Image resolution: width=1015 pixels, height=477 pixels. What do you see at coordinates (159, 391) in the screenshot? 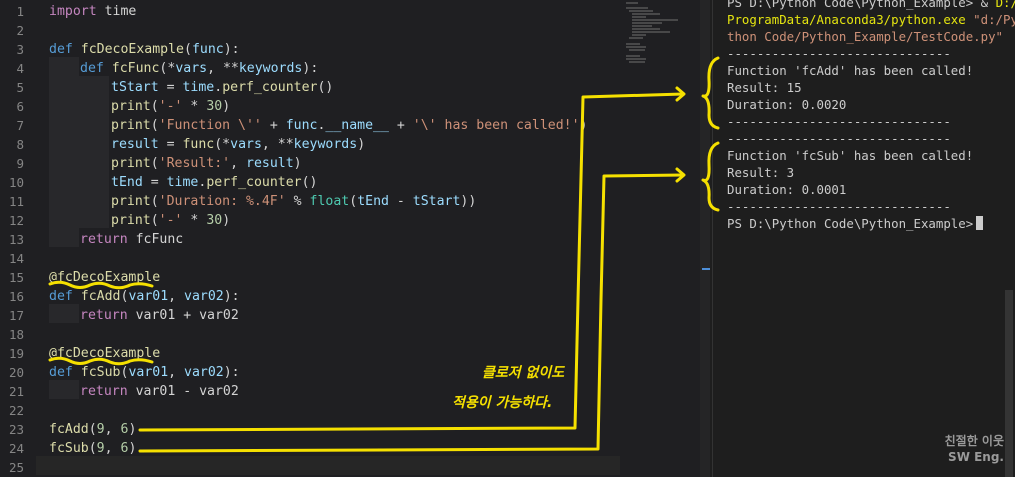
I see `code-line-21: return var01 - var02` at bounding box center [159, 391].